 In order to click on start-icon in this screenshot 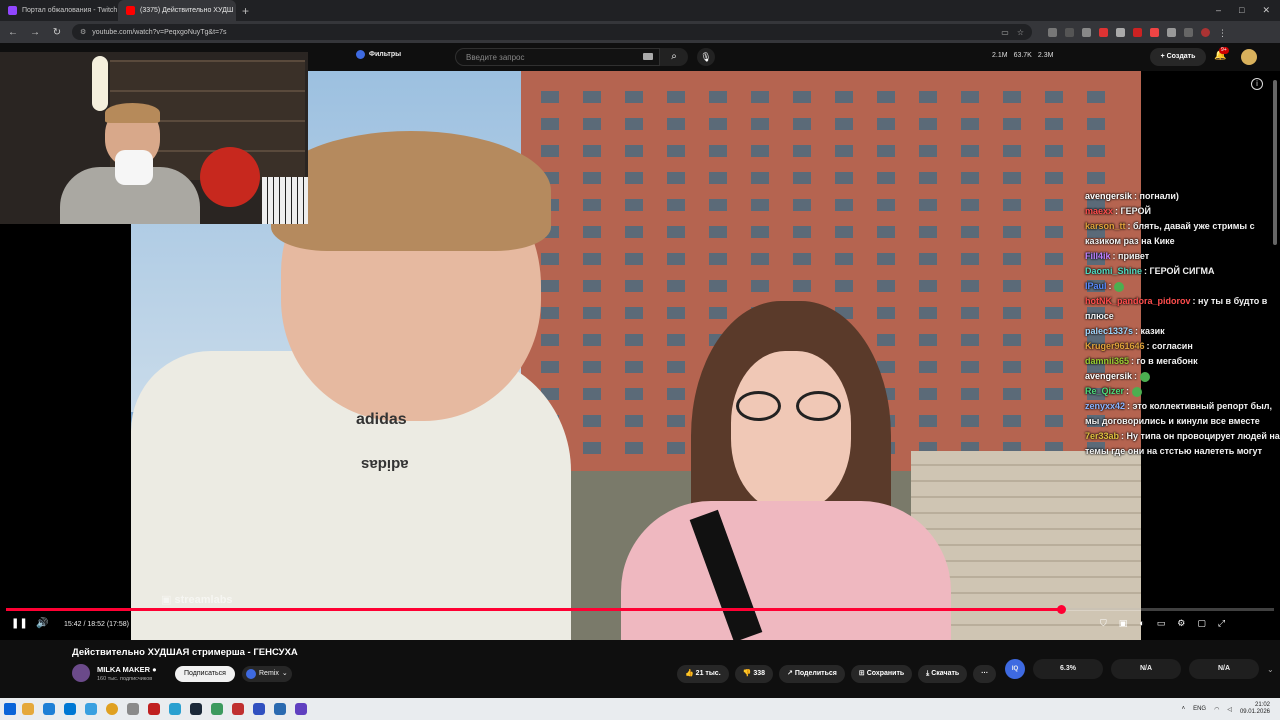, I will do `click(10, 709)`.